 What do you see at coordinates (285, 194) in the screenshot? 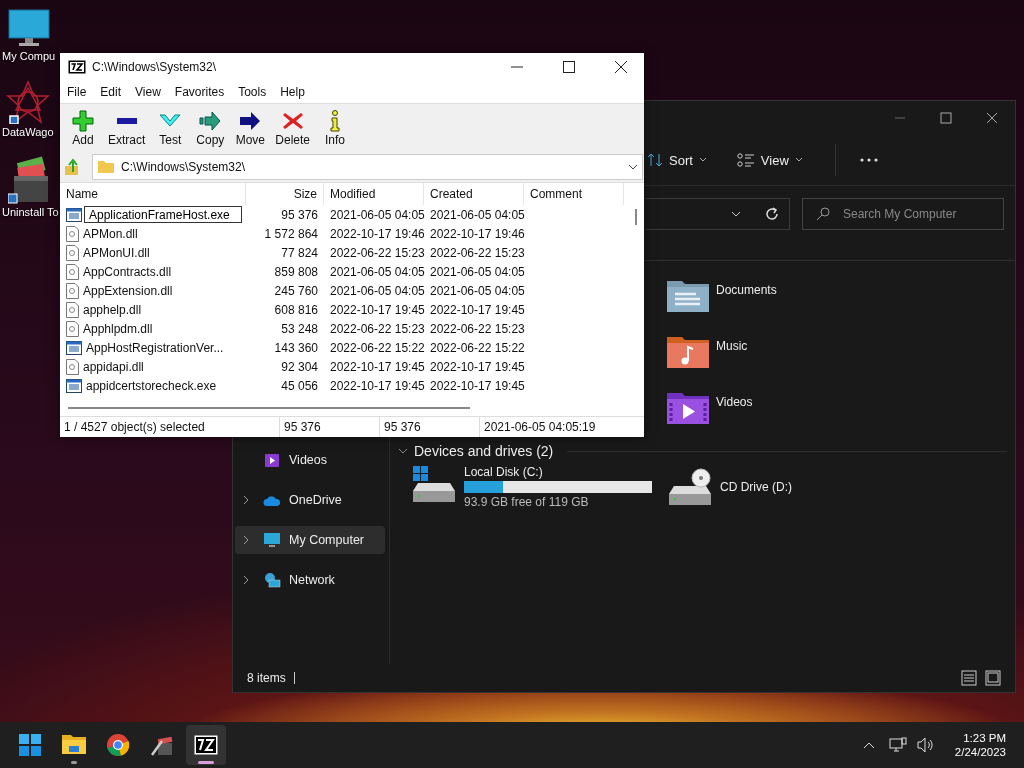
I see `column-header: Size` at bounding box center [285, 194].